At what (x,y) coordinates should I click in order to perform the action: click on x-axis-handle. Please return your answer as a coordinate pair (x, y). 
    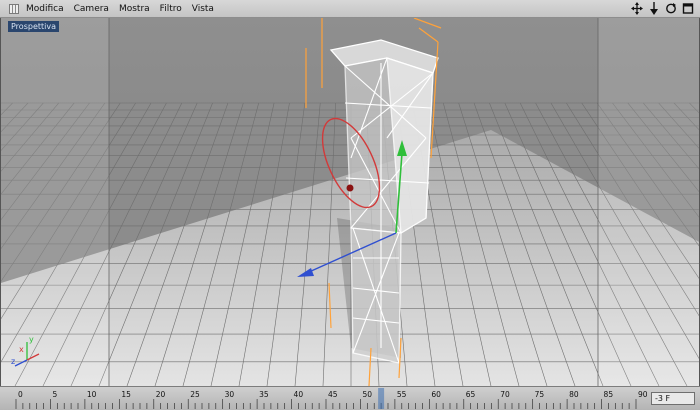
    Looking at the image, I should click on (350, 188).